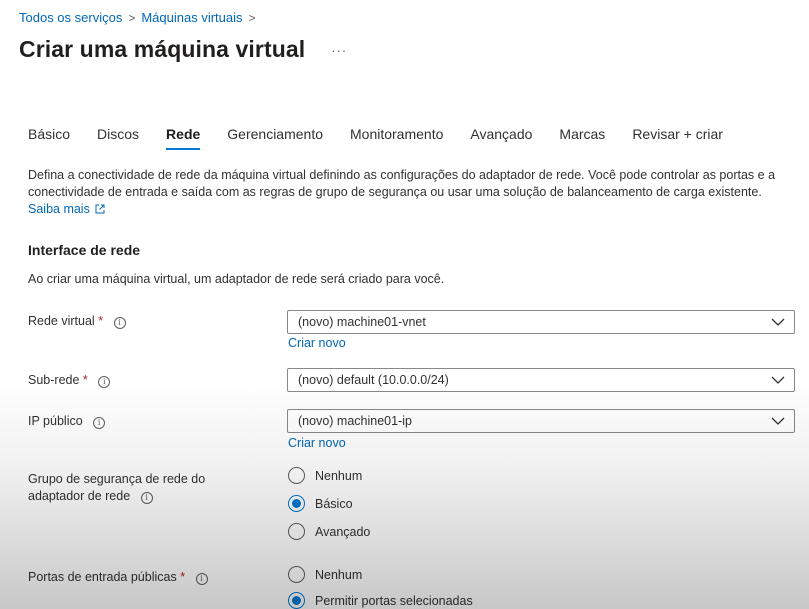 The image size is (809, 609). Describe the element at coordinates (49, 138) in the screenshot. I see `tab-basics: Básico` at that location.